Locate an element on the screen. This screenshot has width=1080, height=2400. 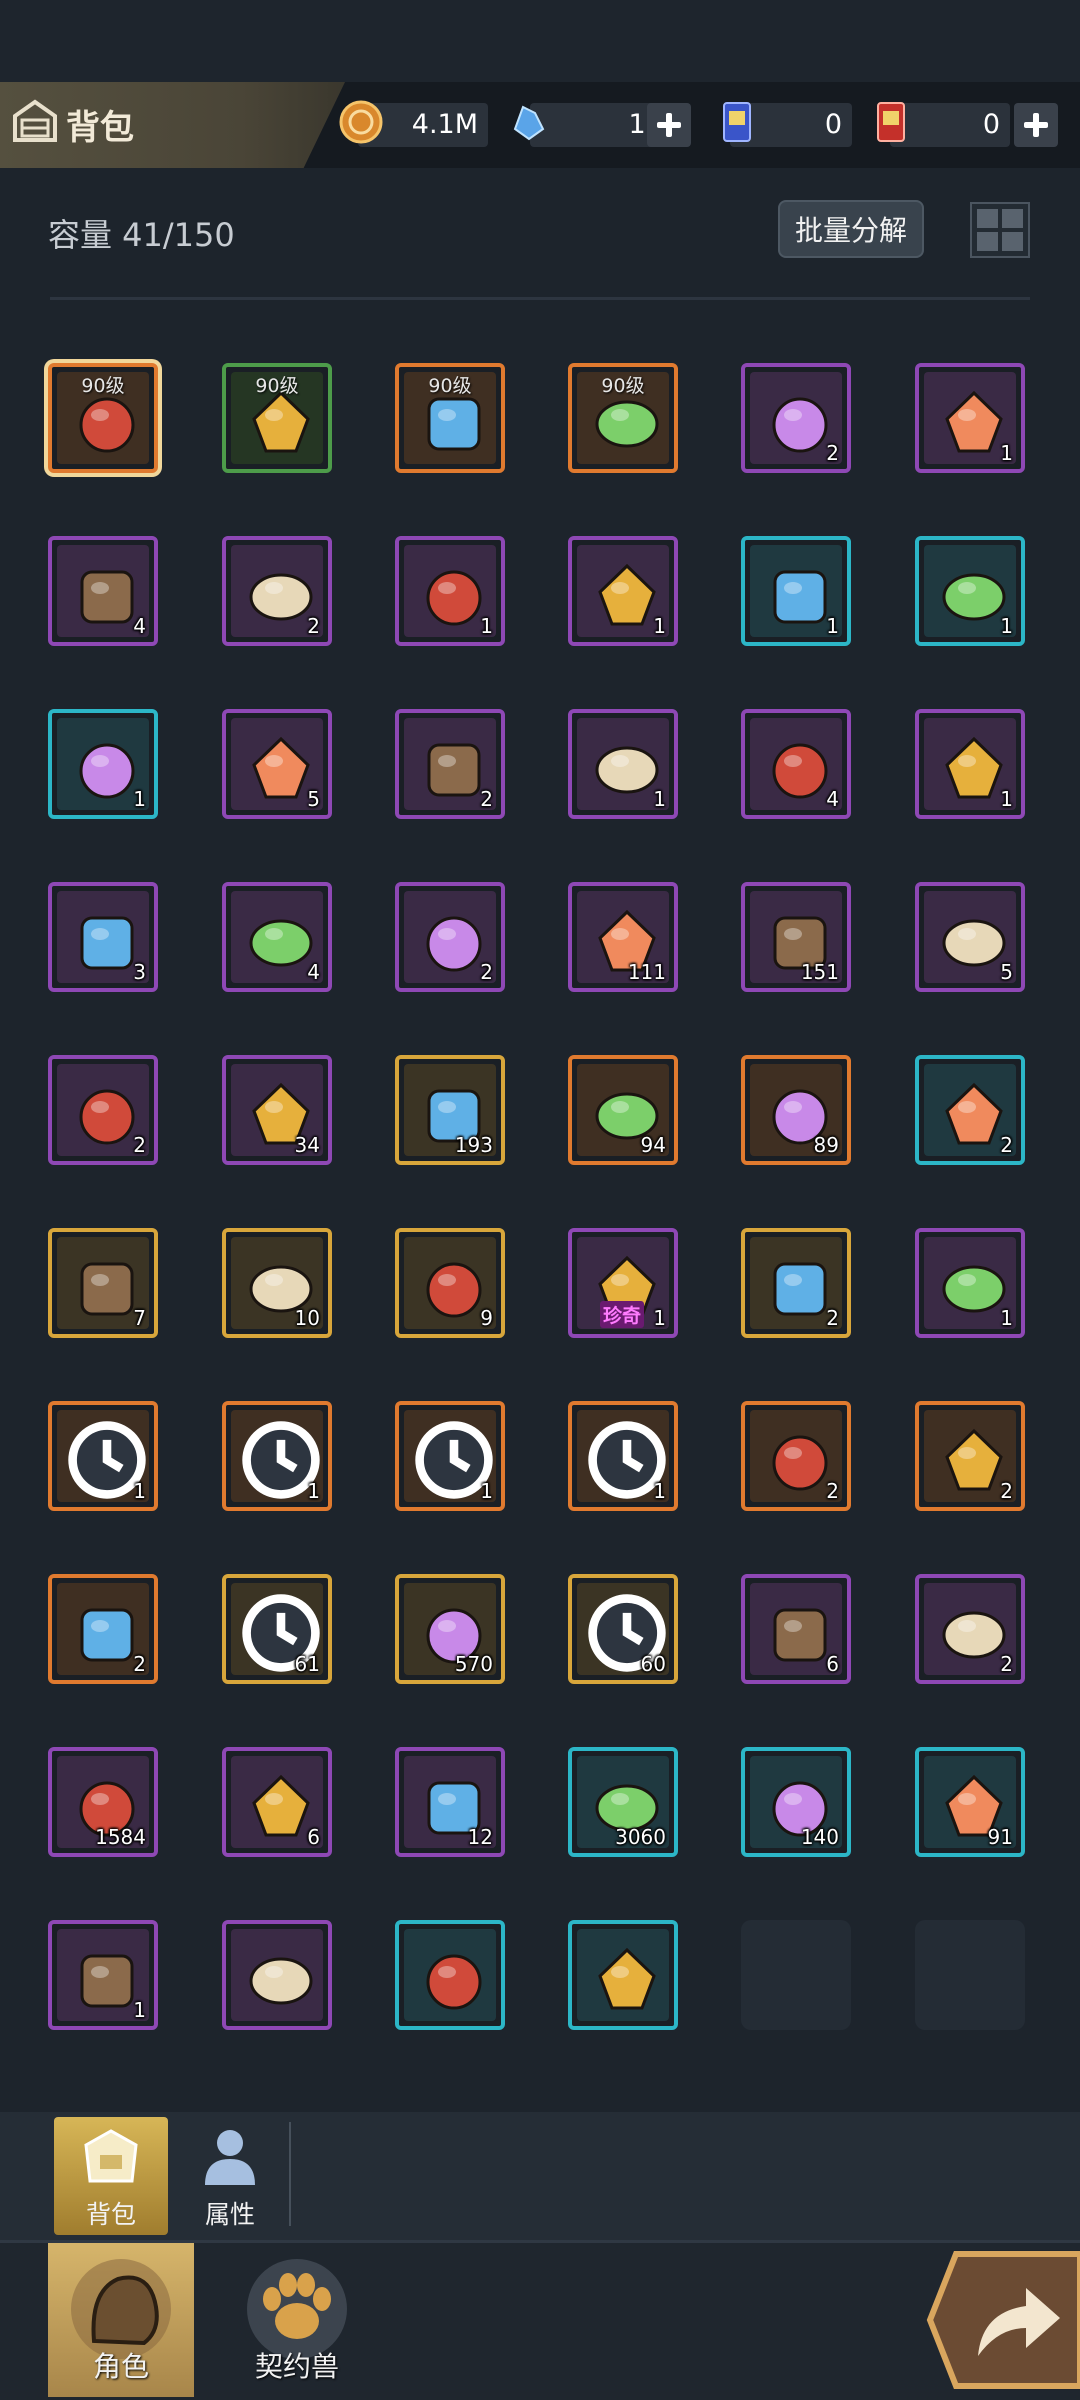
item-count: 570 is located at coordinates (473, 1664).